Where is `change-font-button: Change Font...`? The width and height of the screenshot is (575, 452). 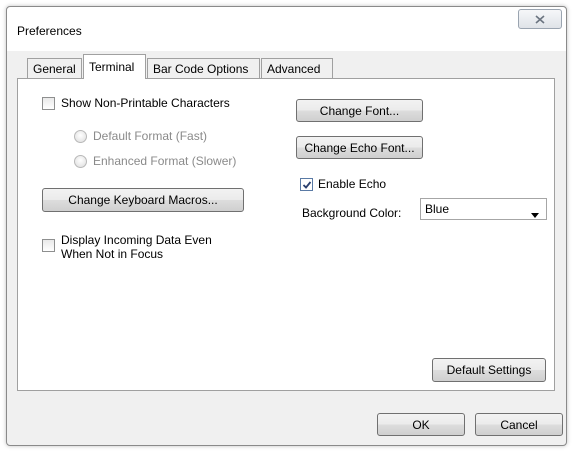 change-font-button: Change Font... is located at coordinates (359, 110).